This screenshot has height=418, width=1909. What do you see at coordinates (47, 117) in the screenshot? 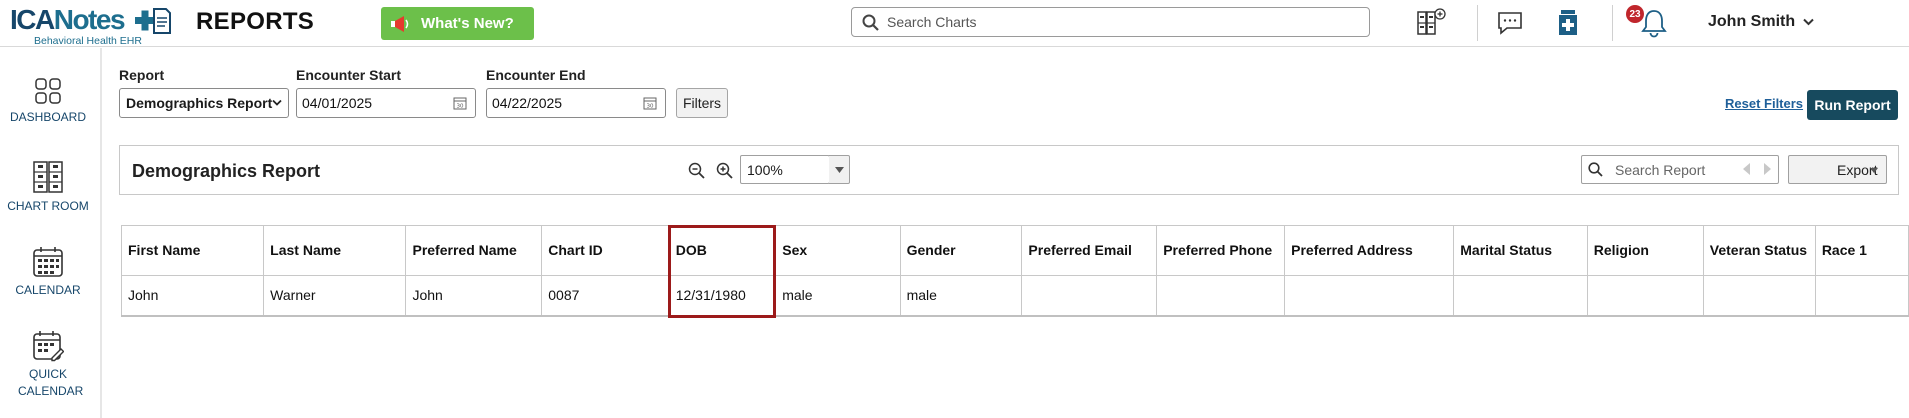
I see `sidebar-item-label: DASHBOARD` at bounding box center [47, 117].